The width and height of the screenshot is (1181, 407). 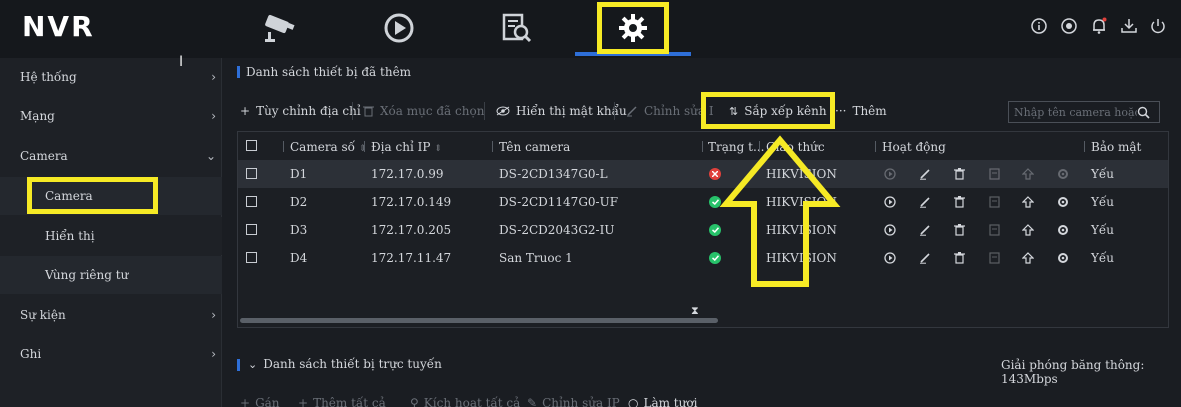 I want to click on cell-name: DS-2CD1147G0-UF, so click(x=559, y=202).